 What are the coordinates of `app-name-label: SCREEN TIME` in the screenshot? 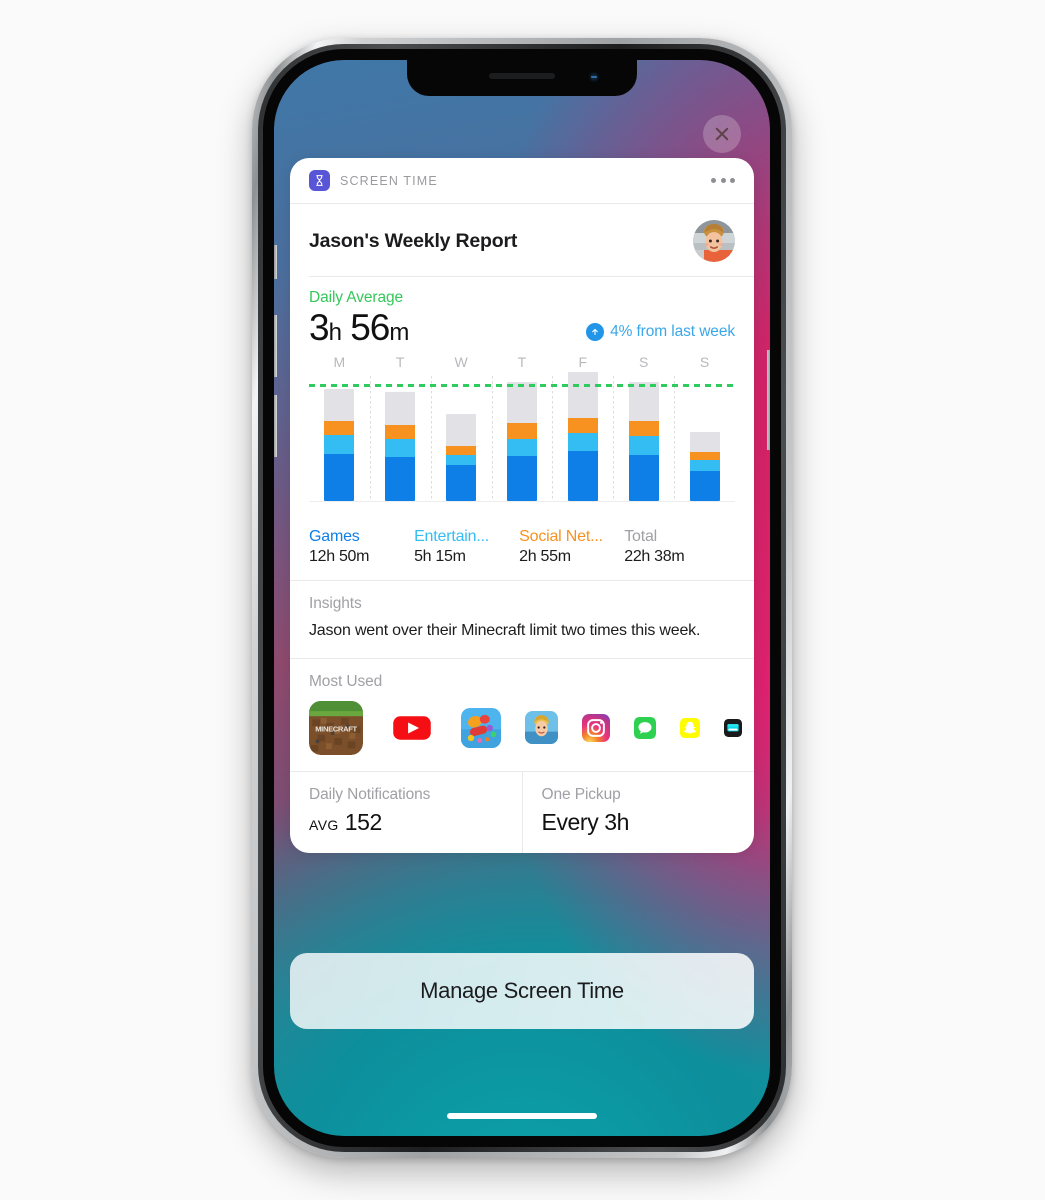 It's located at (389, 180).